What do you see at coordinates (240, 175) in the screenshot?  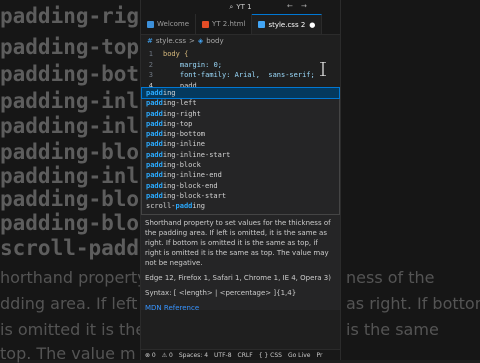 I see `suggestion-item: padding-inline-end` at bounding box center [240, 175].